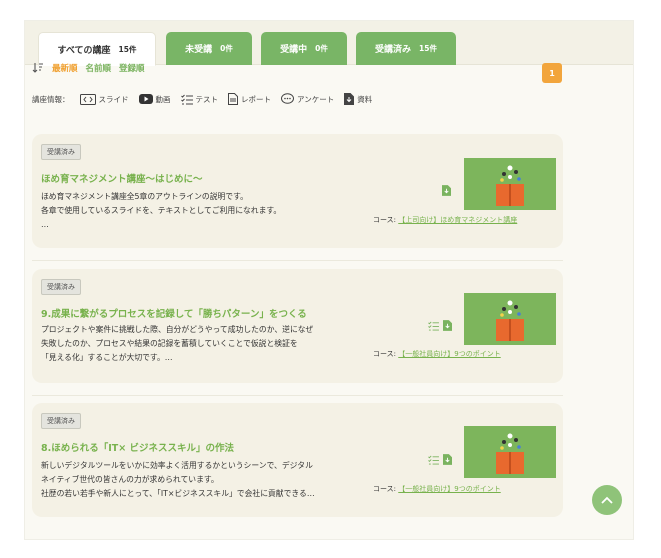 This screenshot has height=558, width=661. What do you see at coordinates (457, 220) in the screenshot?
I see `course-link: 【上司向け】ほめ育マネジメント講座` at bounding box center [457, 220].